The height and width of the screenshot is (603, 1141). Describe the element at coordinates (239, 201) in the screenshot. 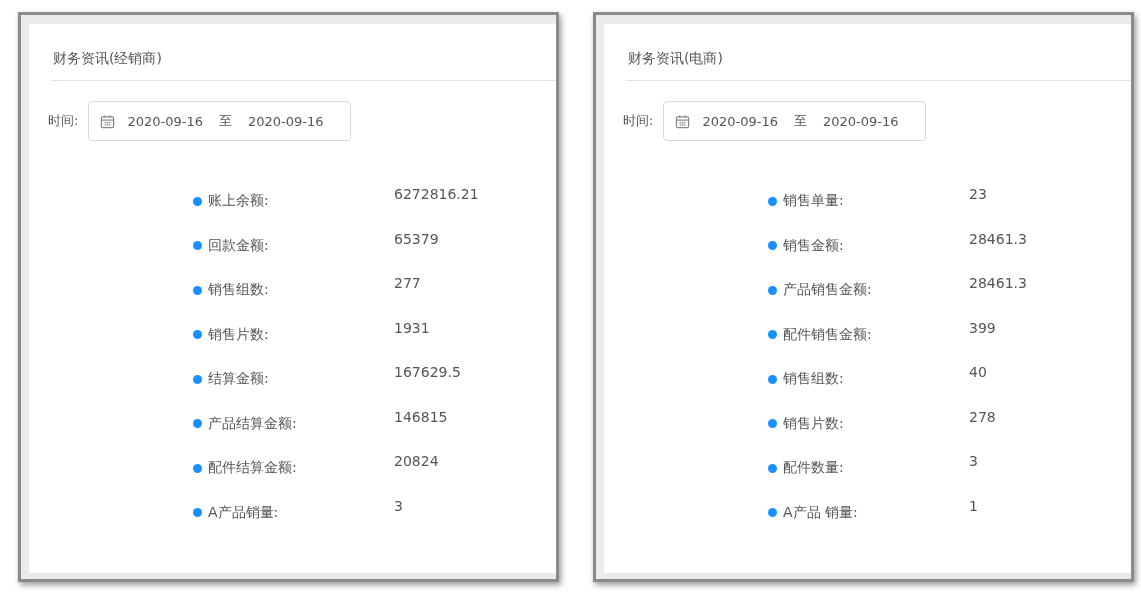

I see `metric-label: 账上余额:` at that location.